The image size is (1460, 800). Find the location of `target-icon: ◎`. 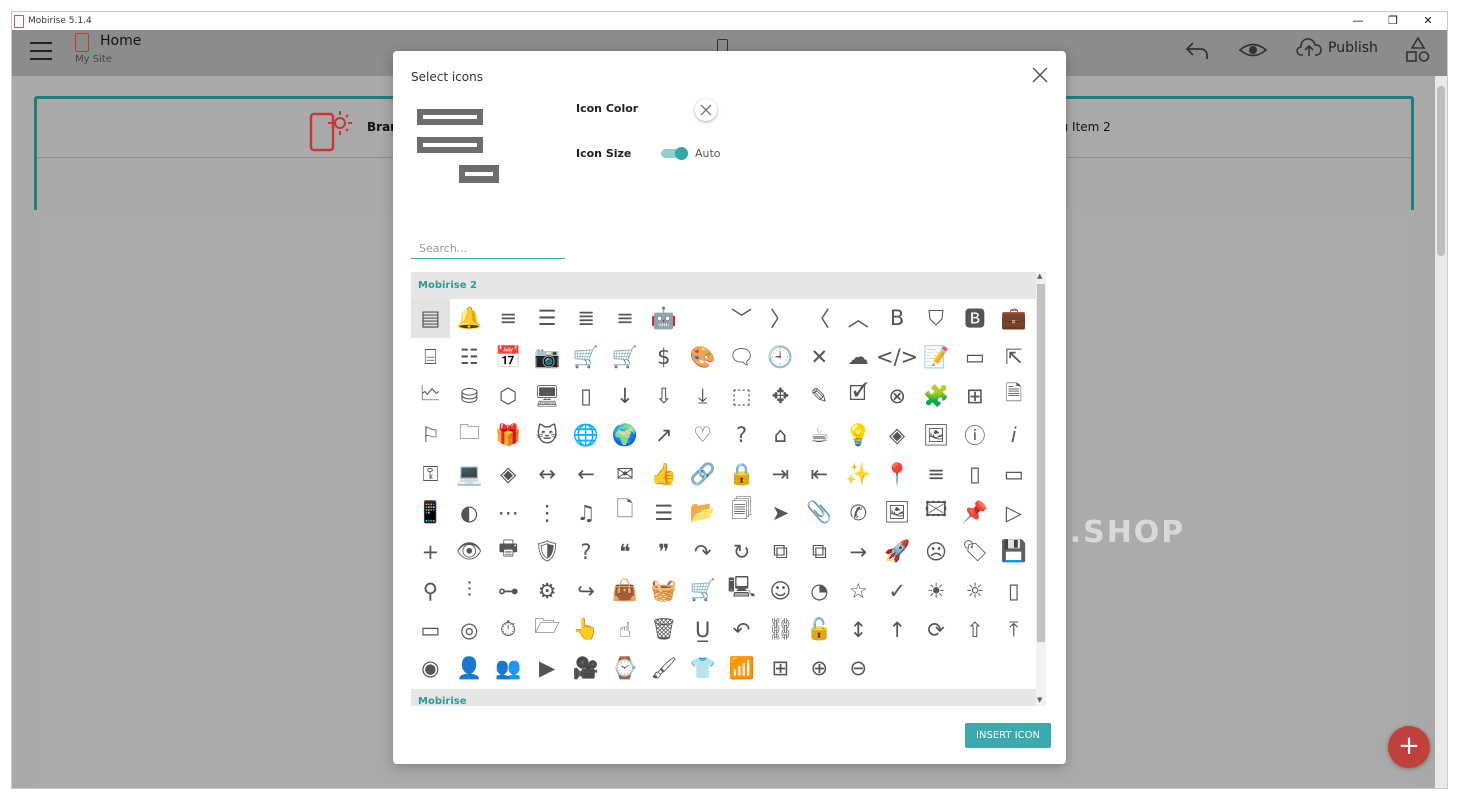

target-icon: ◎ is located at coordinates (469, 629).